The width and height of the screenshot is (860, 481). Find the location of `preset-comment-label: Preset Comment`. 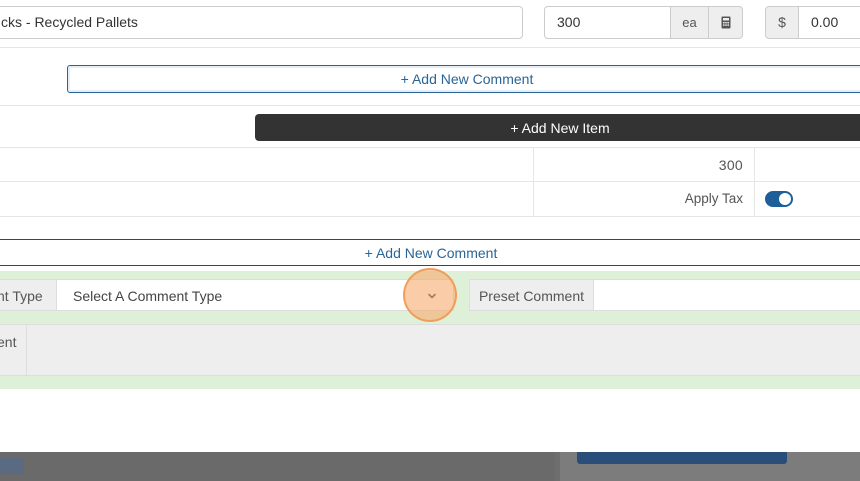

preset-comment-label: Preset Comment is located at coordinates (531, 295).